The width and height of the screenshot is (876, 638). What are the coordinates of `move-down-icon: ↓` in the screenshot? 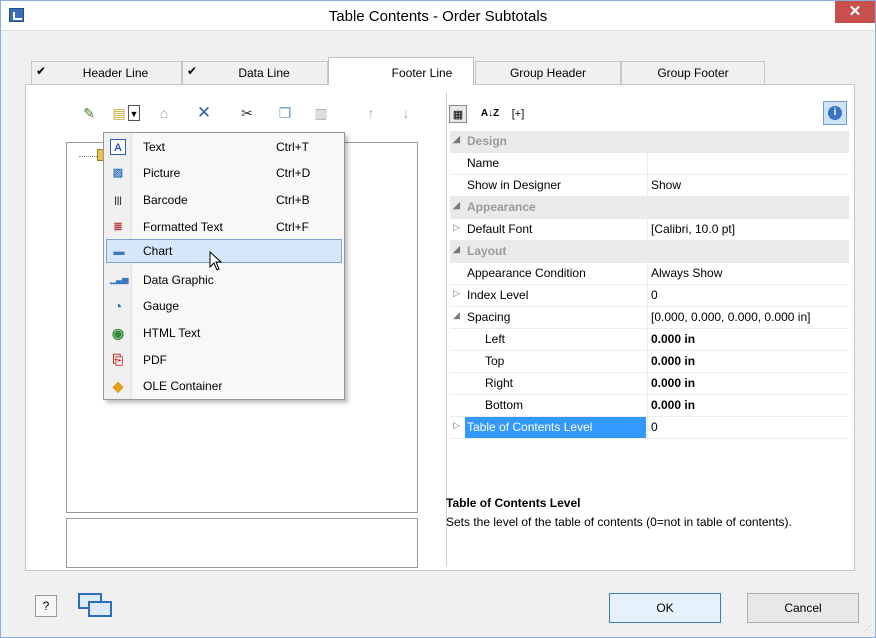 It's located at (406, 113).